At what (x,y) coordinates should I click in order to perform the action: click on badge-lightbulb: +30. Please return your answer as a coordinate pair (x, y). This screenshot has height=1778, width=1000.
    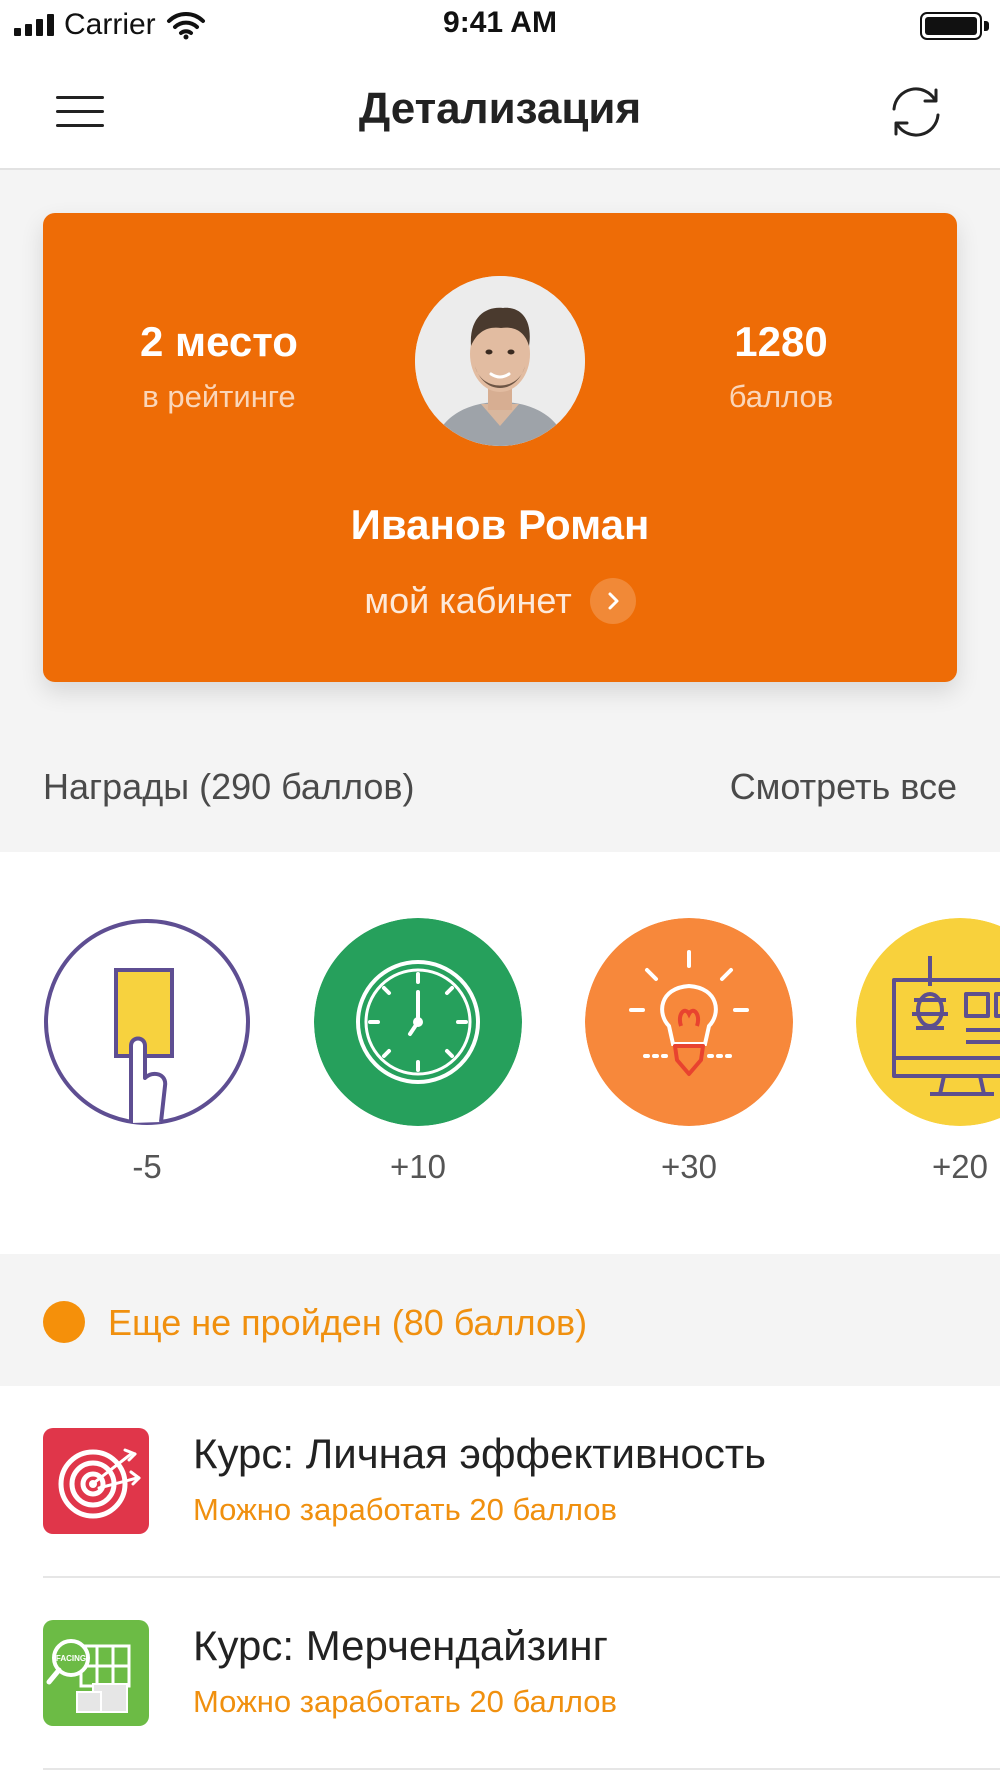
    Looking at the image, I should click on (689, 1052).